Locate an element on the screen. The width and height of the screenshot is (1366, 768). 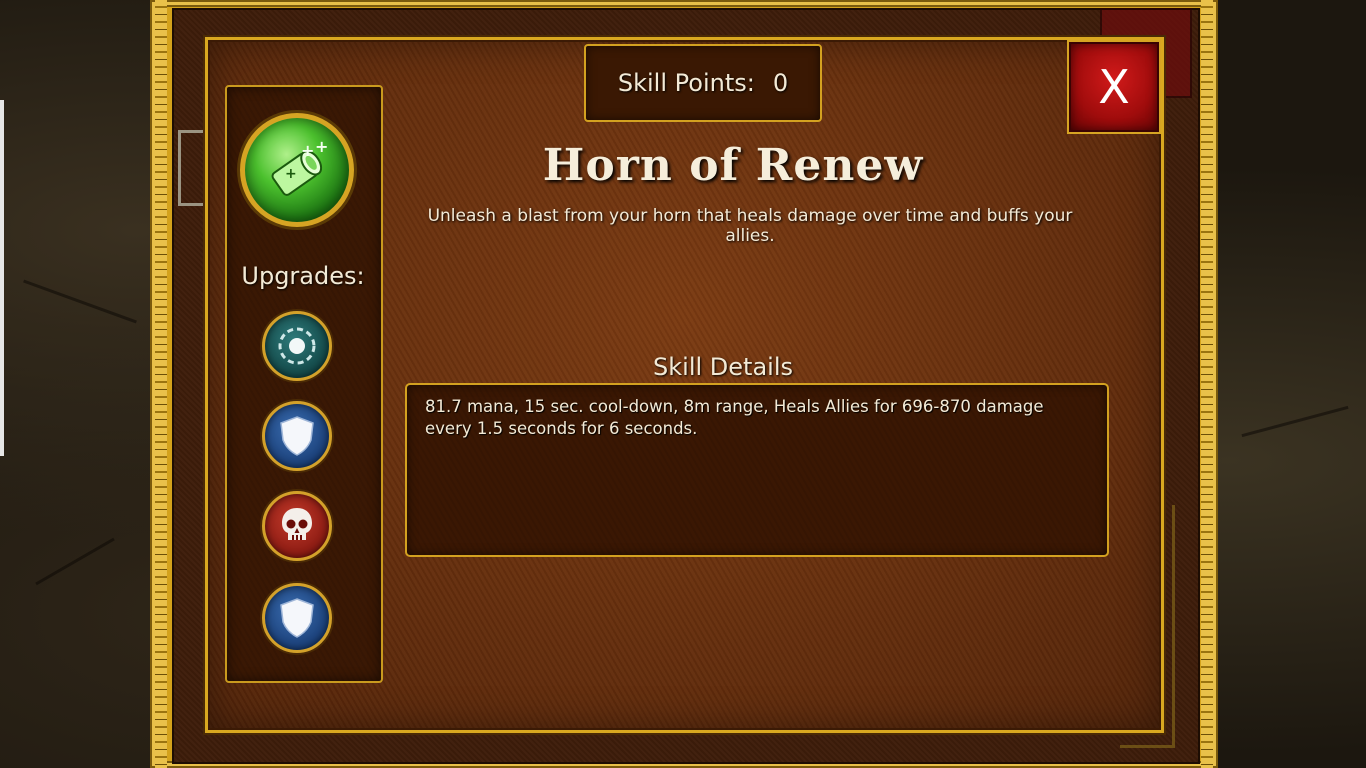
background-window-edge is located at coordinates (191, 168).